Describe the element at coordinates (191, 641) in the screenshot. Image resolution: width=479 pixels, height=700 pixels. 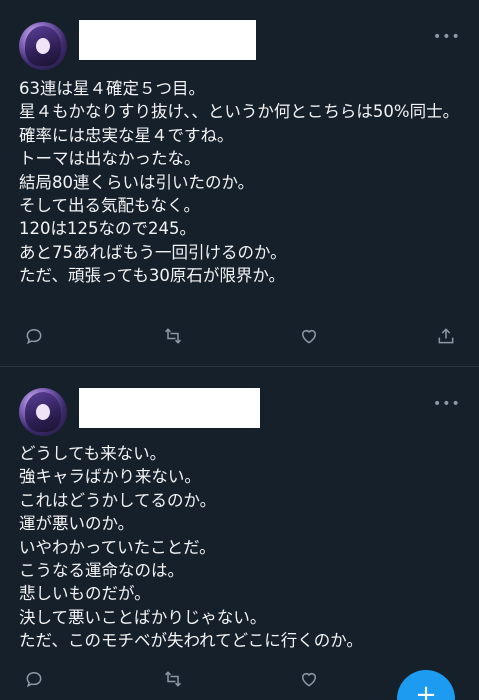
I see `tweet-text-line: ただ、このモチベが失われてどこに行くのか。` at that location.